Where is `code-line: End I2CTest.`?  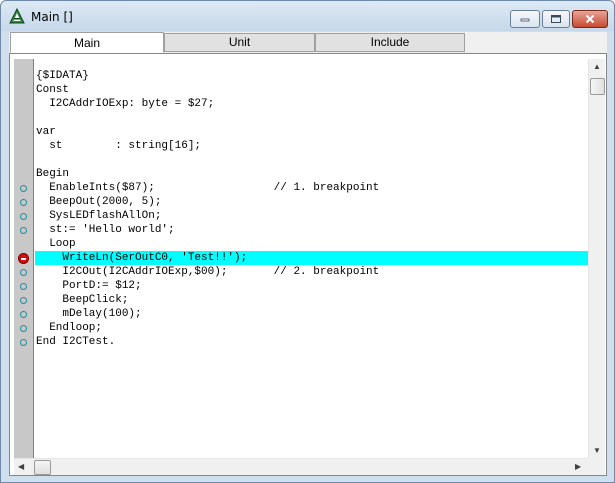
code-line: End I2CTest. is located at coordinates (311, 342).